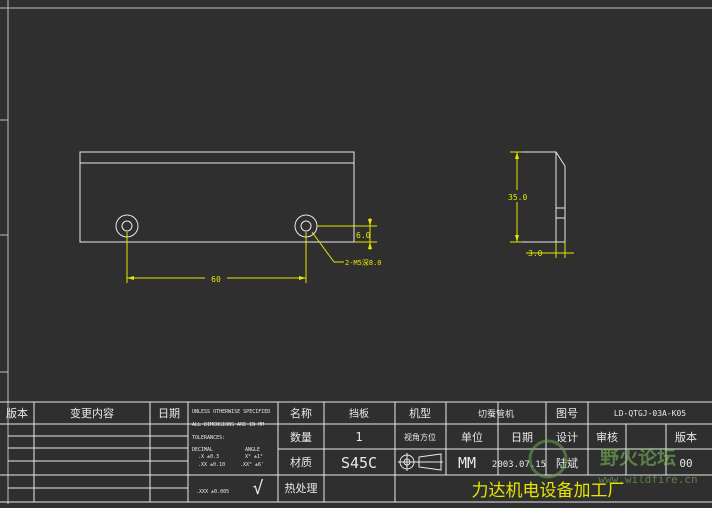  What do you see at coordinates (301, 462) in the screenshot?
I see `label-material: 材质` at bounding box center [301, 462].